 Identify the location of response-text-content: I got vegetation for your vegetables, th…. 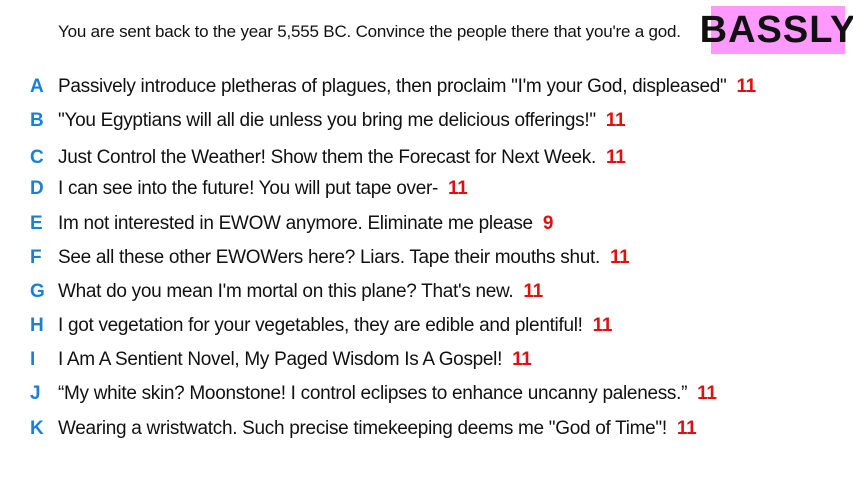
(320, 325).